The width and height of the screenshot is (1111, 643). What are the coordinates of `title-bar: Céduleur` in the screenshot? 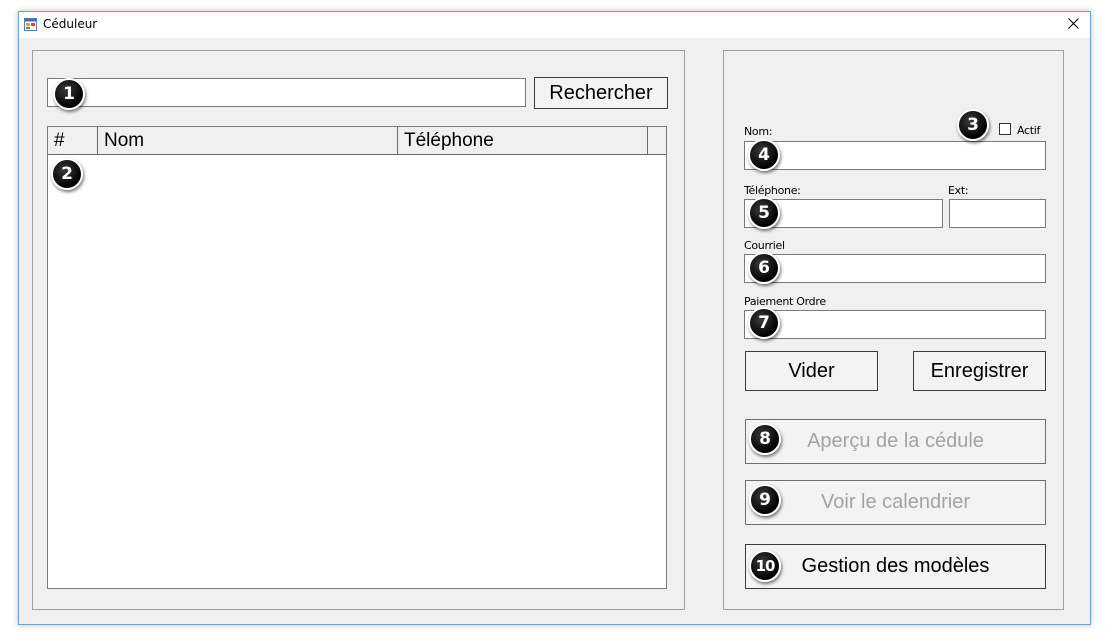 It's located at (554, 25).